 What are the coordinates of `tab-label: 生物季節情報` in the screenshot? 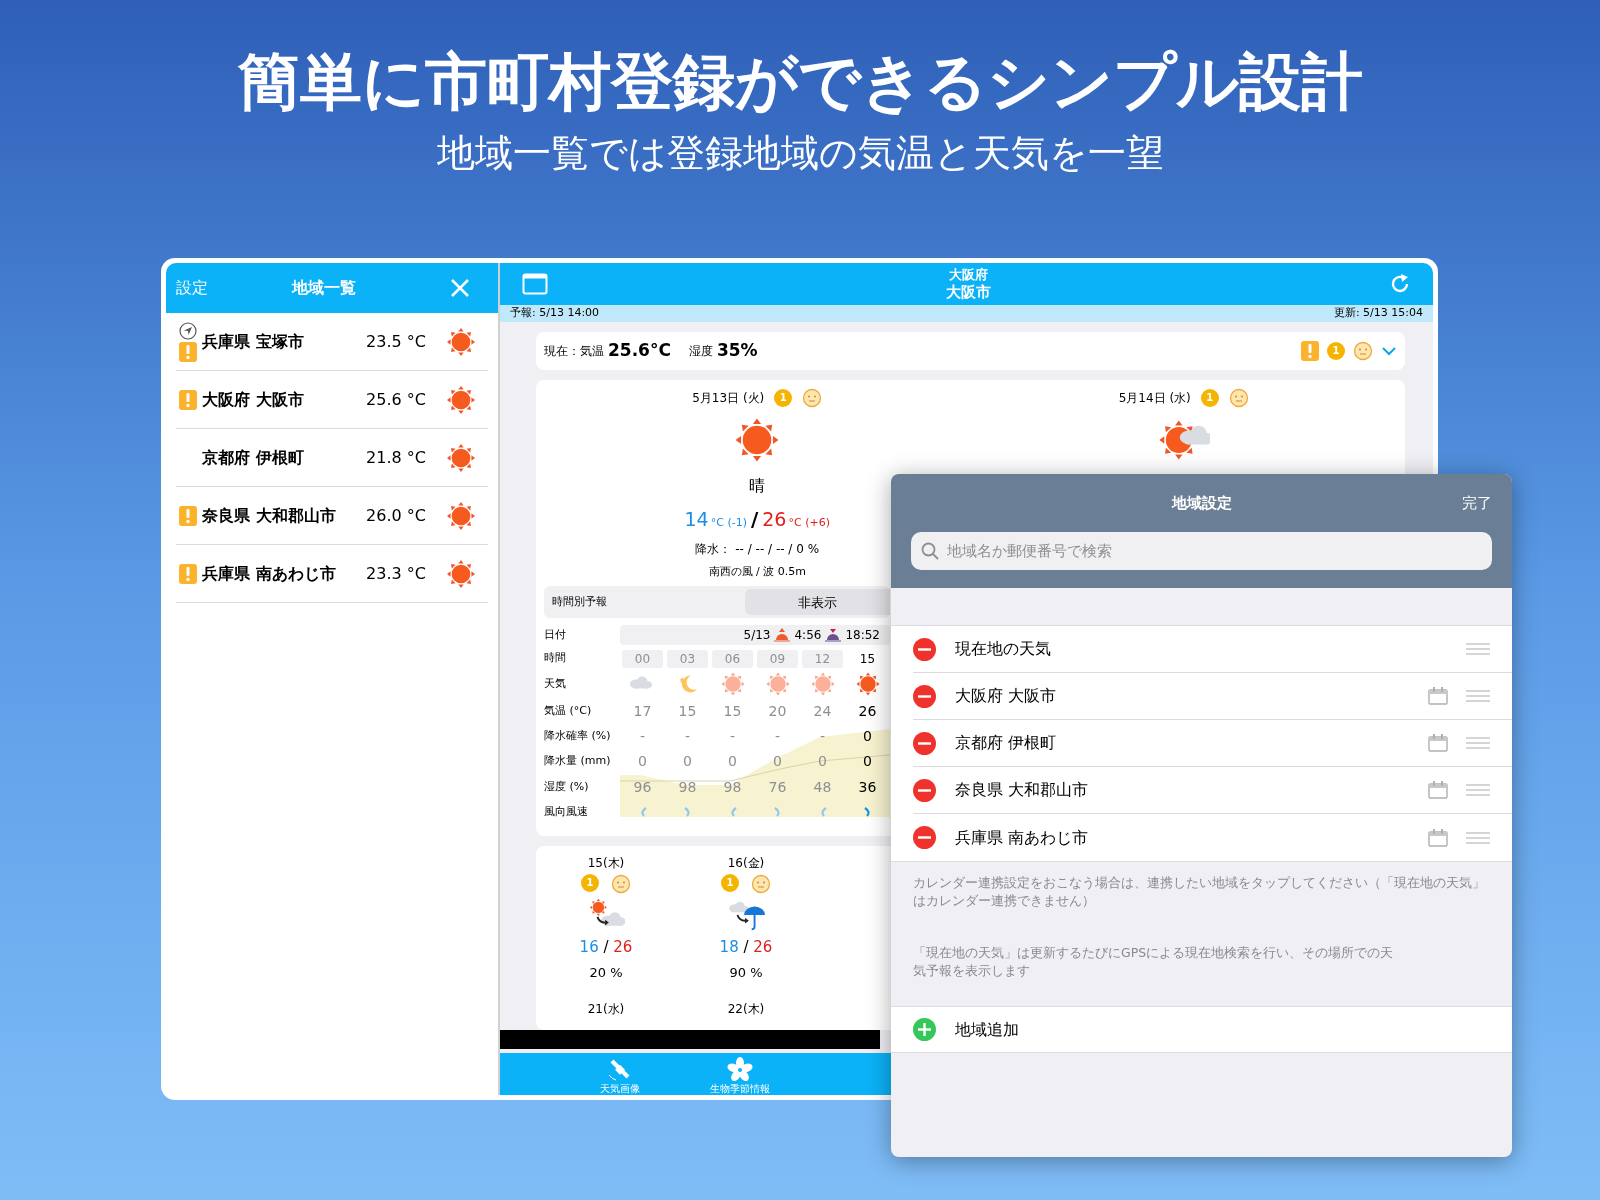 It's located at (740, 1089).